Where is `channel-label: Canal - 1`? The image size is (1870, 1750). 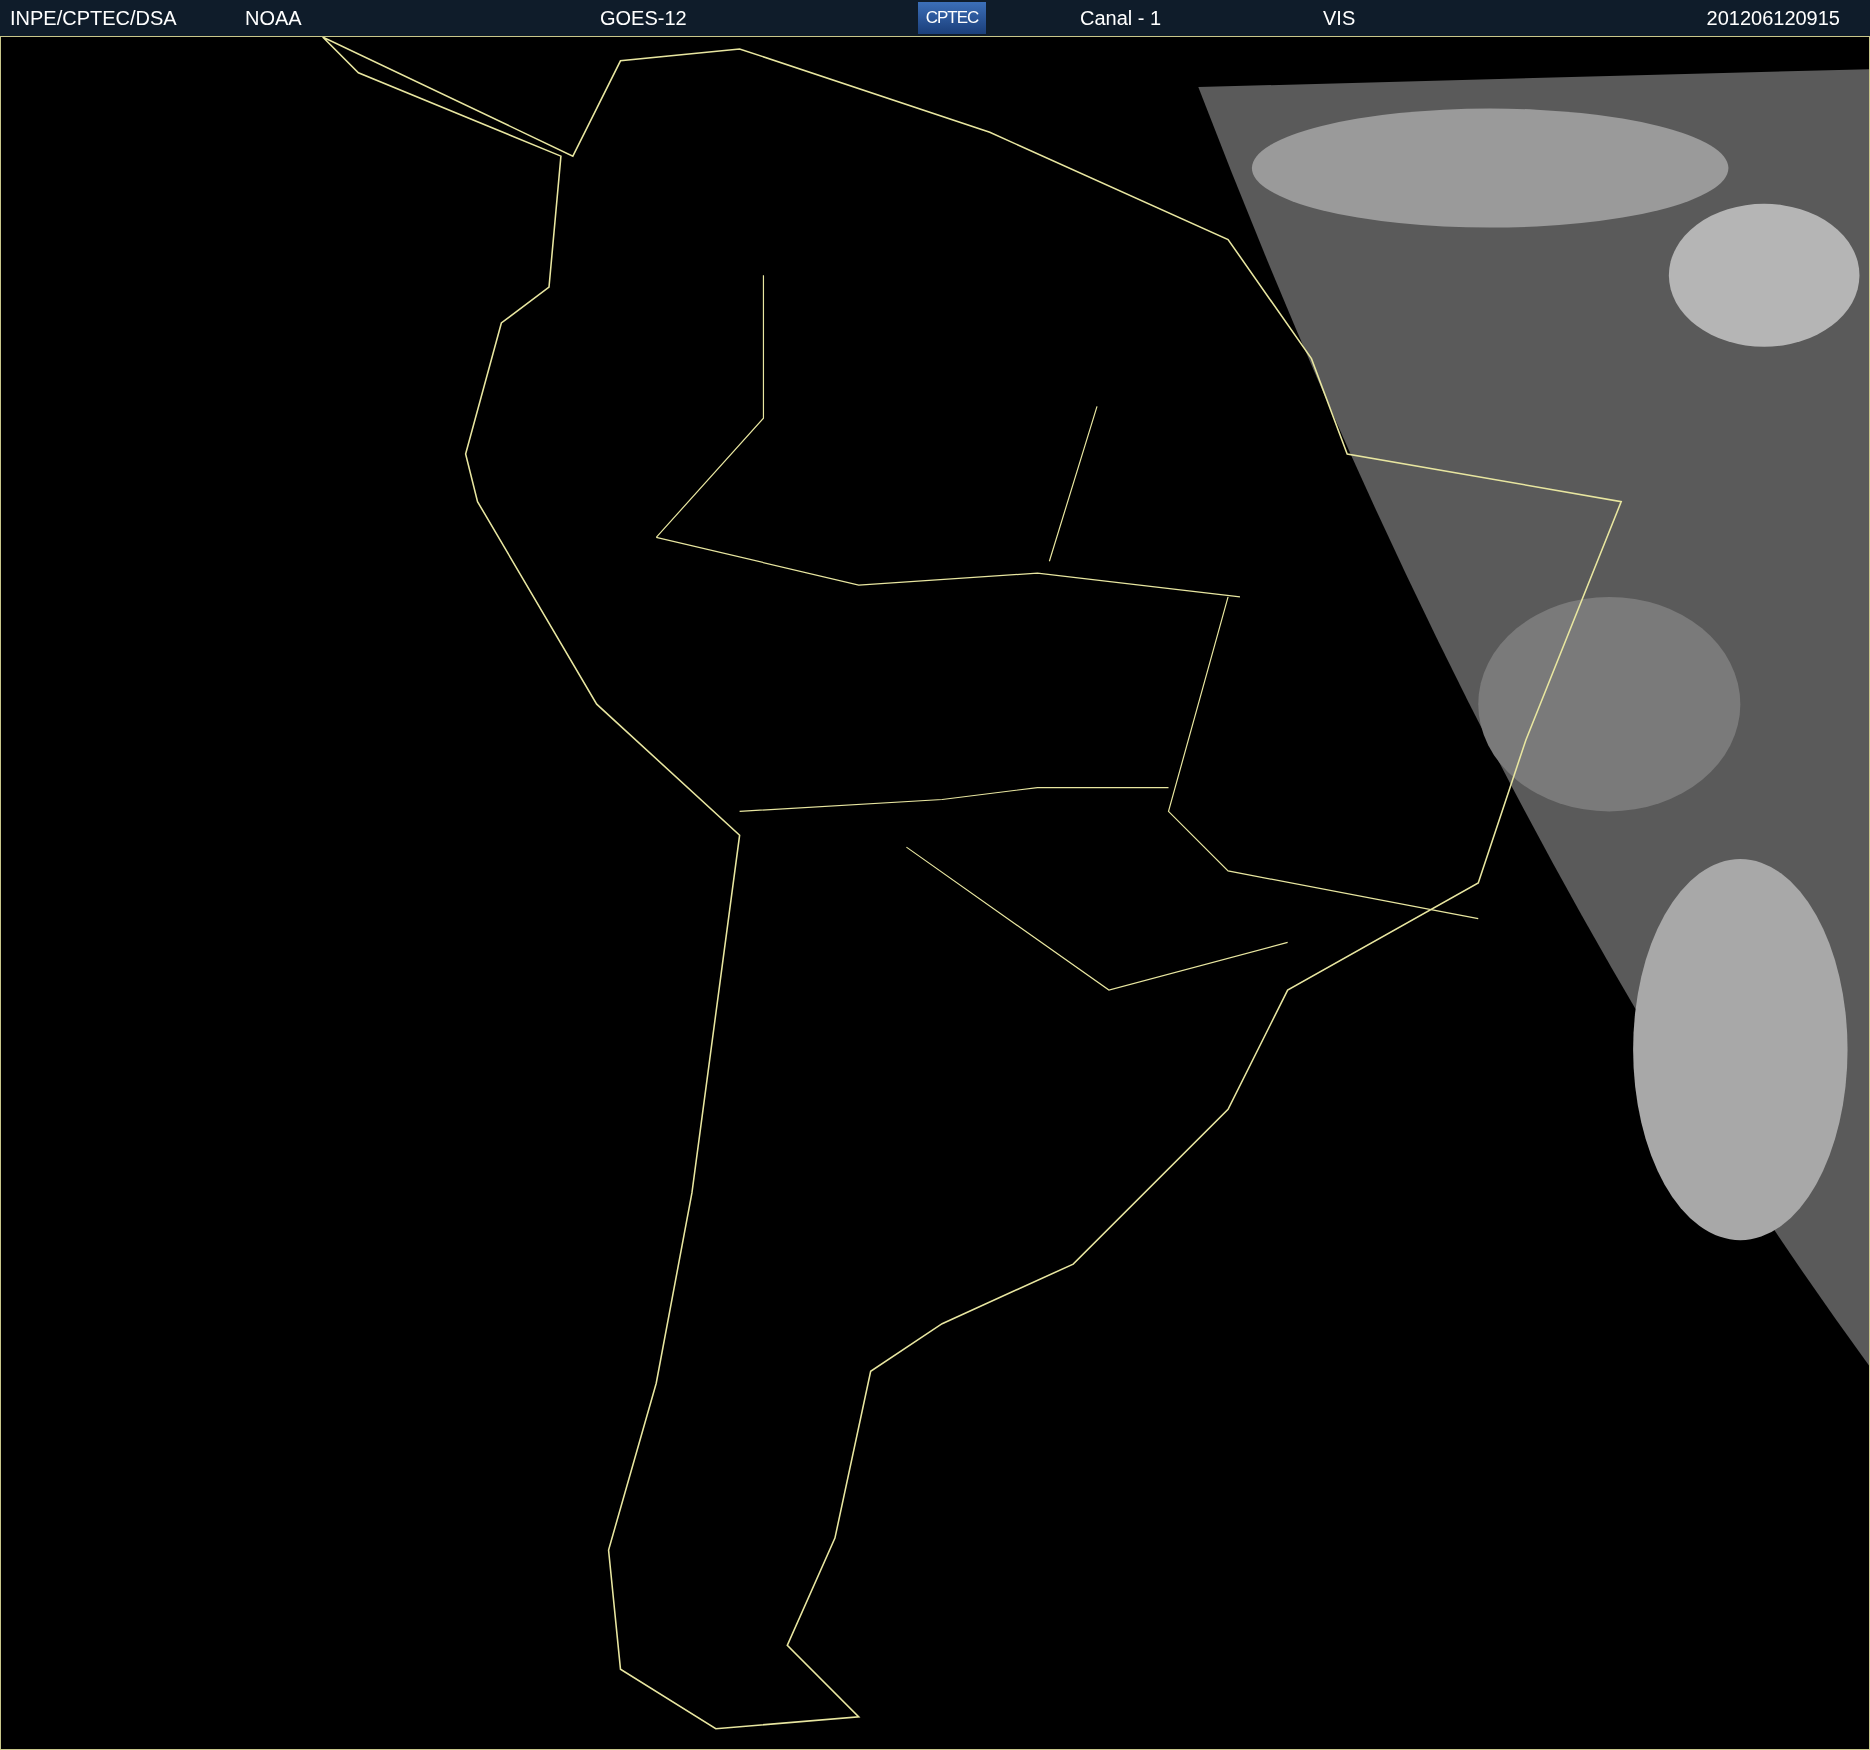
channel-label: Canal - 1 is located at coordinates (1121, 18).